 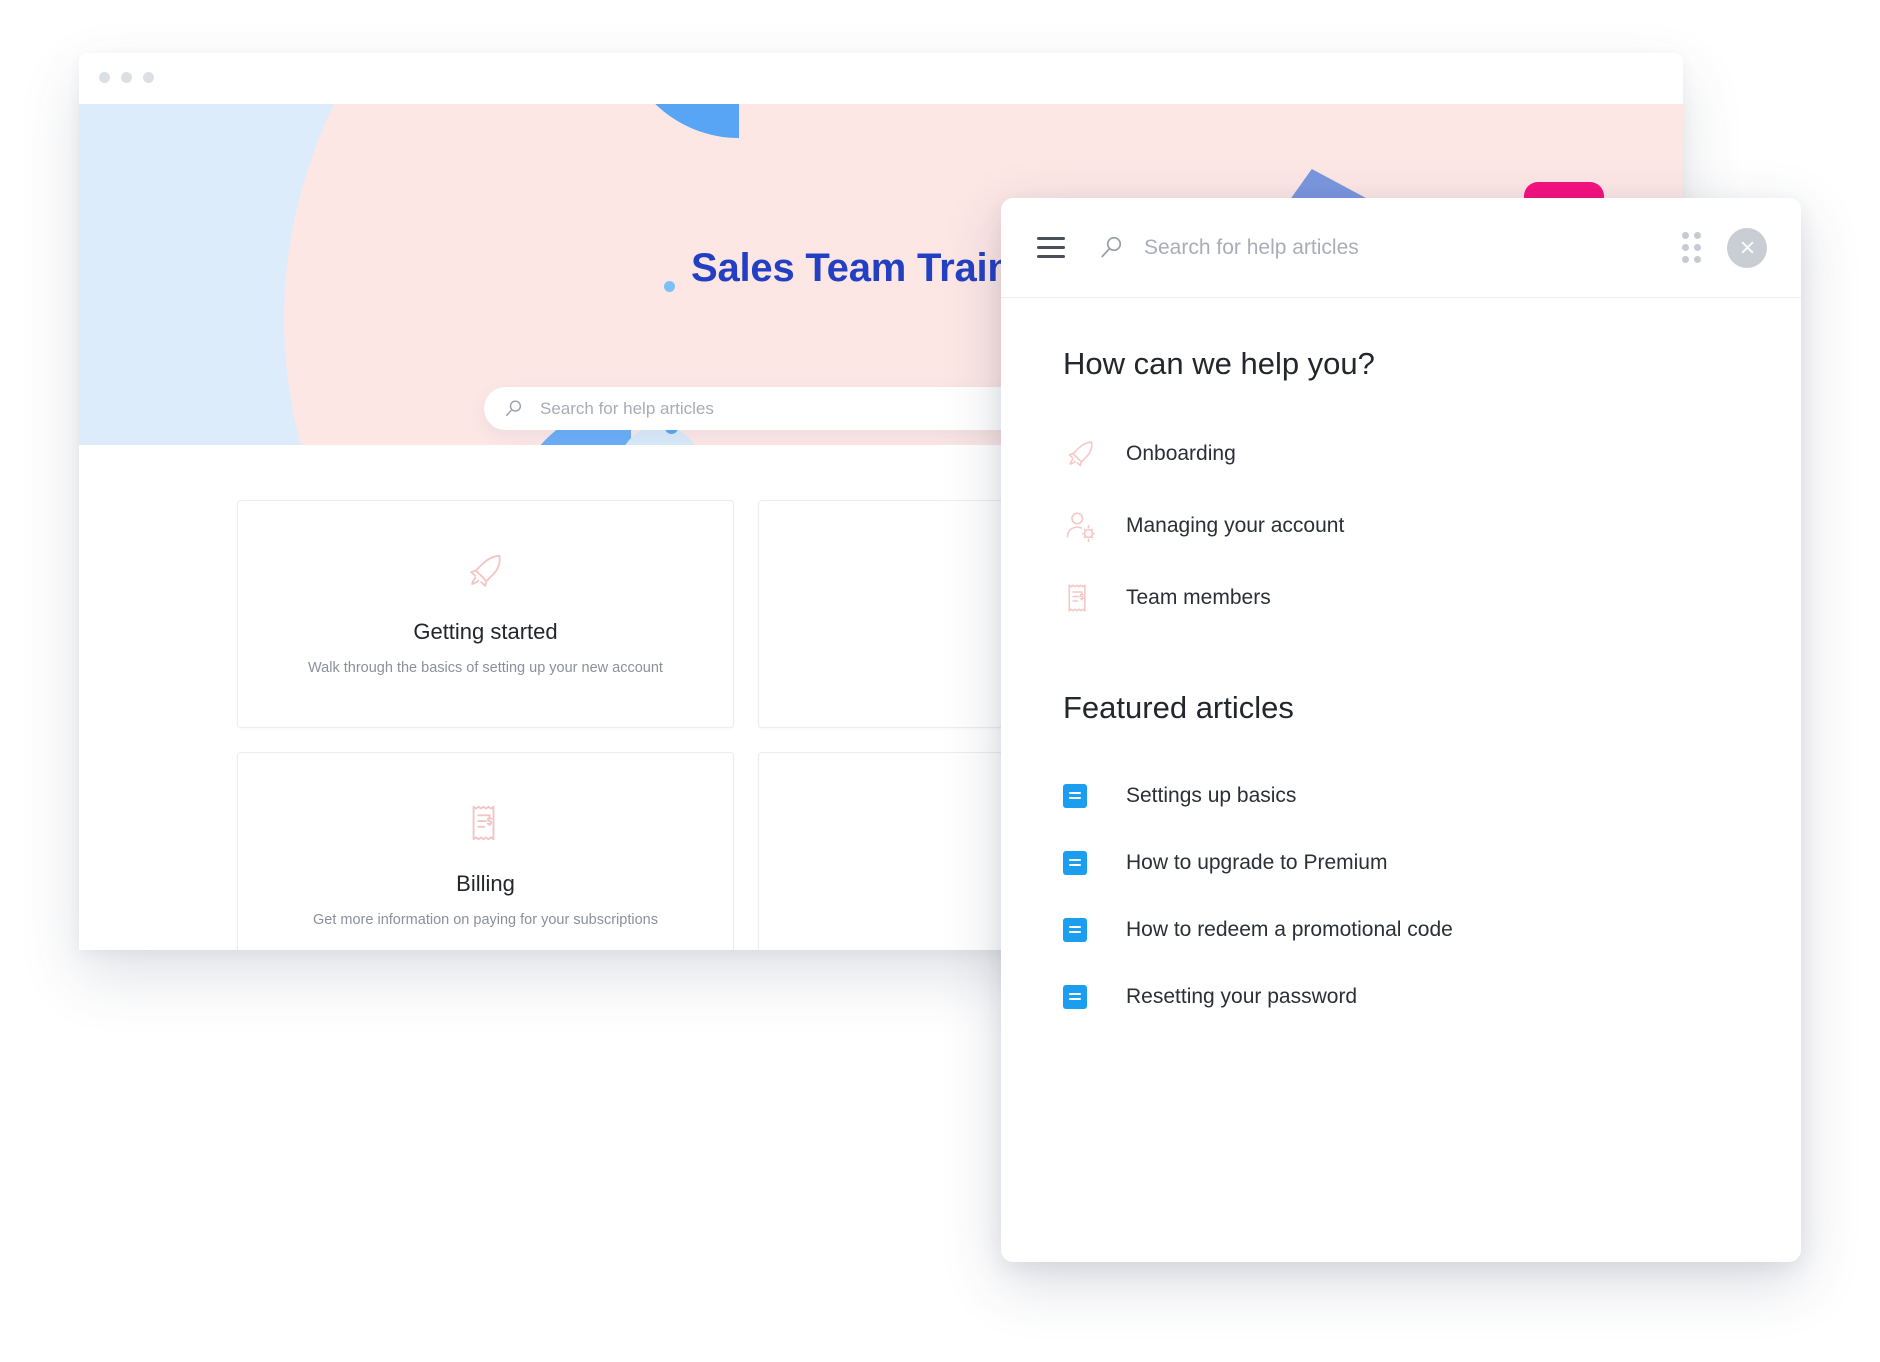 What do you see at coordinates (148, 77) in the screenshot?
I see `maximize-window-dot` at bounding box center [148, 77].